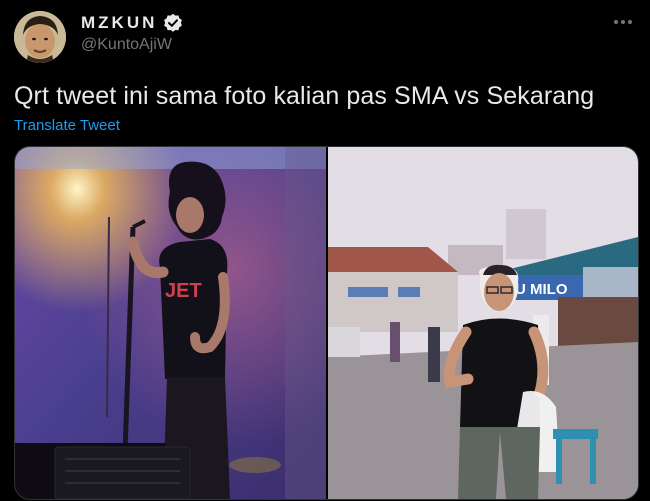 The width and height of the screenshot is (650, 501). I want to click on avatar, so click(40, 37).